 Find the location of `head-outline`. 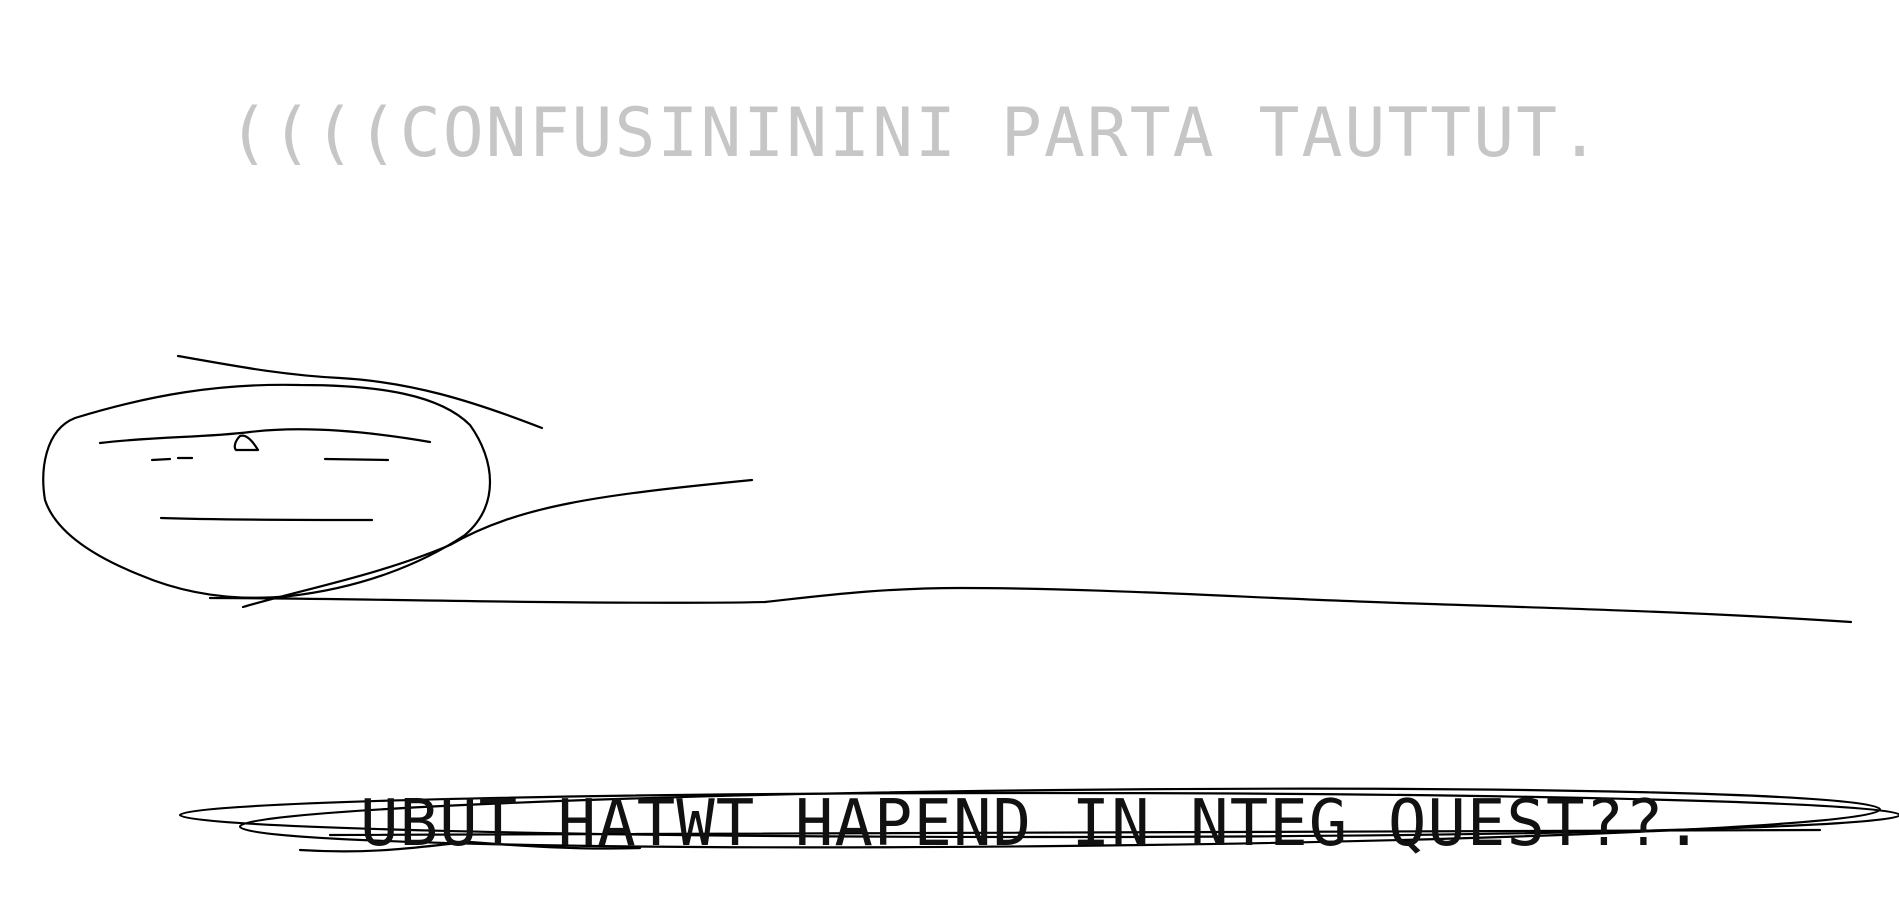

head-outline is located at coordinates (267, 491).